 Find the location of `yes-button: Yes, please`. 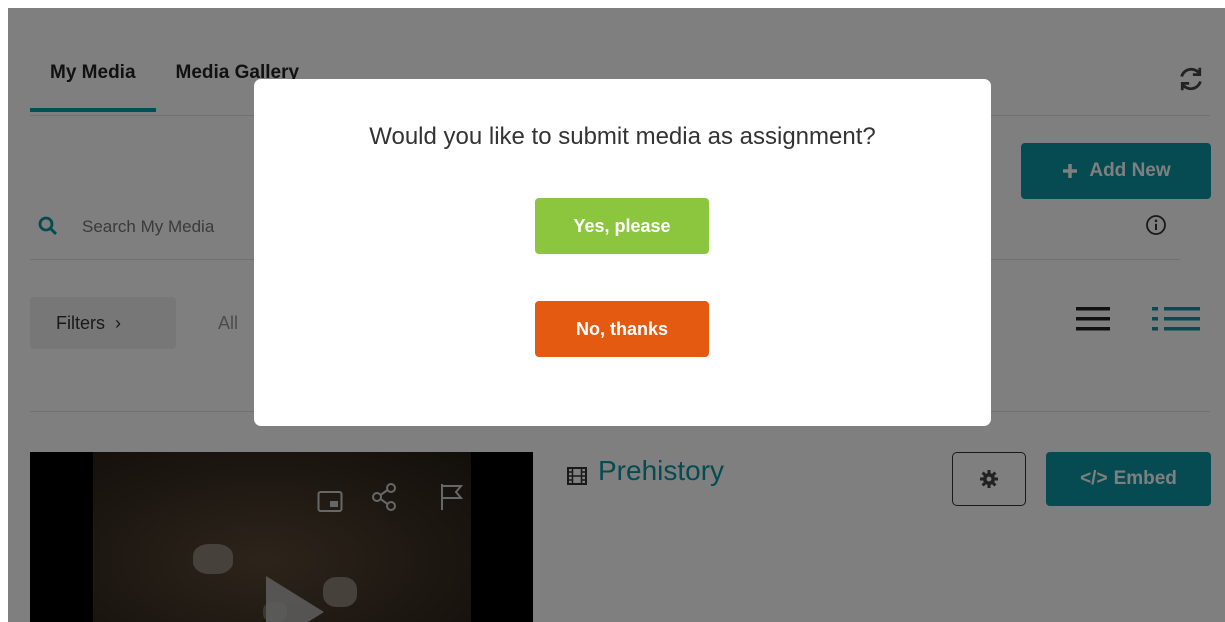

yes-button: Yes, please is located at coordinates (622, 226).